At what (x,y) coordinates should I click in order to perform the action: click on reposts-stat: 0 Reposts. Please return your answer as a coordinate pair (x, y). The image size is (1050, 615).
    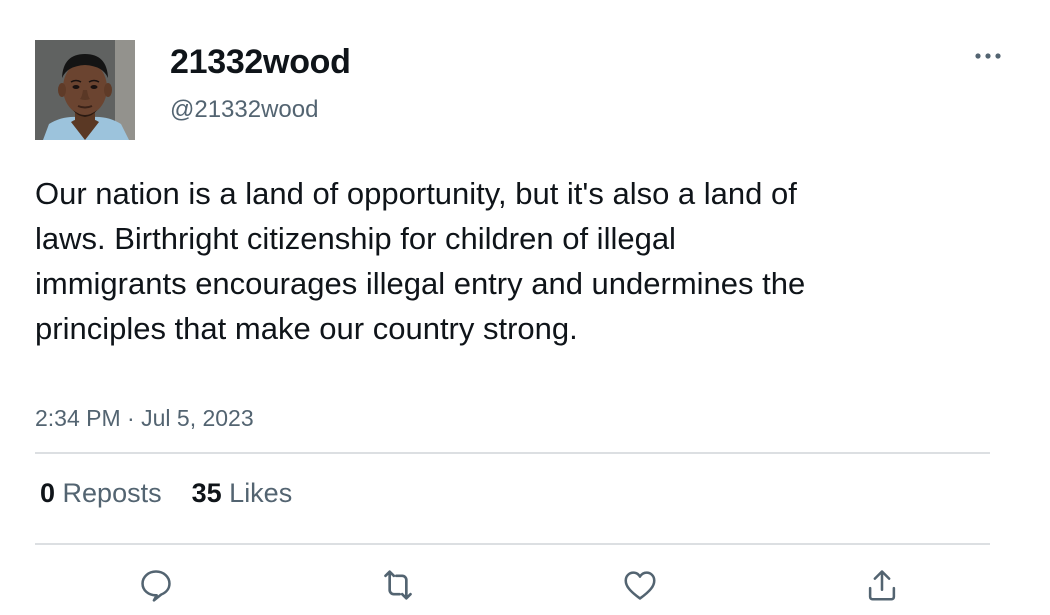
    Looking at the image, I should click on (101, 493).